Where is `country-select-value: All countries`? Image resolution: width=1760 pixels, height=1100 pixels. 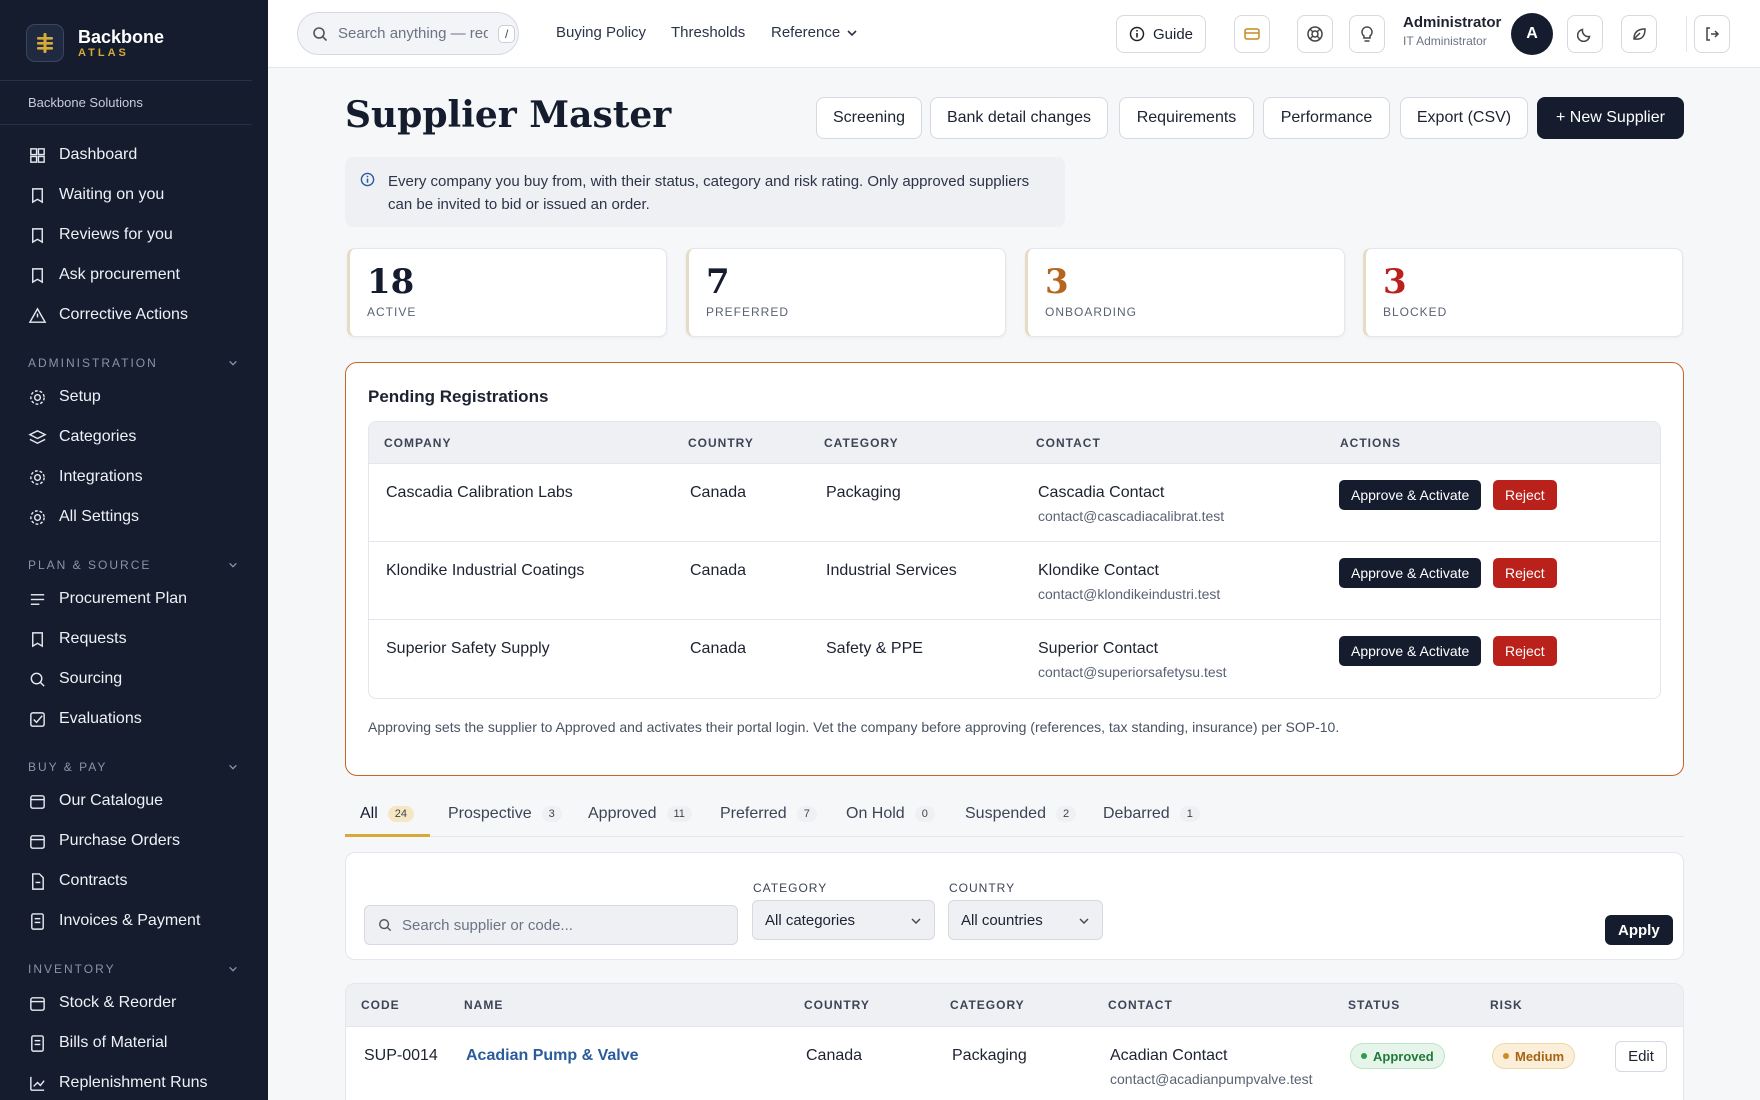 country-select-value: All countries is located at coordinates (1002, 920).